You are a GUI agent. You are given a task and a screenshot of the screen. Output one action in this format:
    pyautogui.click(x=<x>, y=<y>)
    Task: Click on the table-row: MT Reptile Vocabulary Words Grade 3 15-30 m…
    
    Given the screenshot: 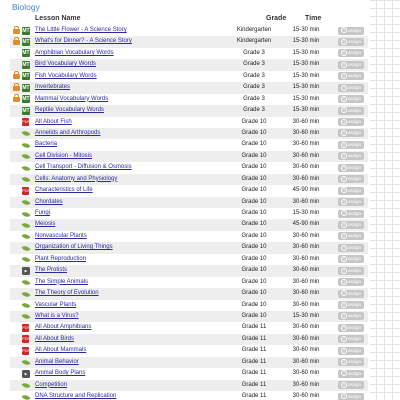 What is the action you would take?
    pyautogui.click(x=189, y=111)
    